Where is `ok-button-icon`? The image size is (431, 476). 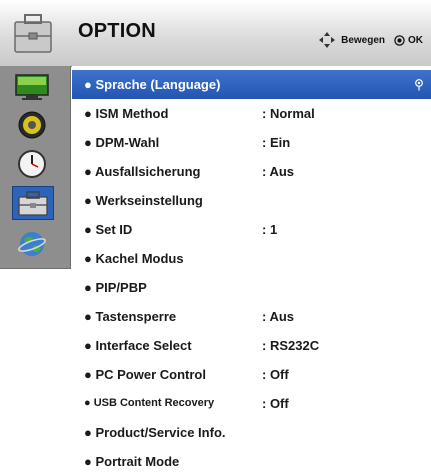
ok-button-icon is located at coordinates (399, 40).